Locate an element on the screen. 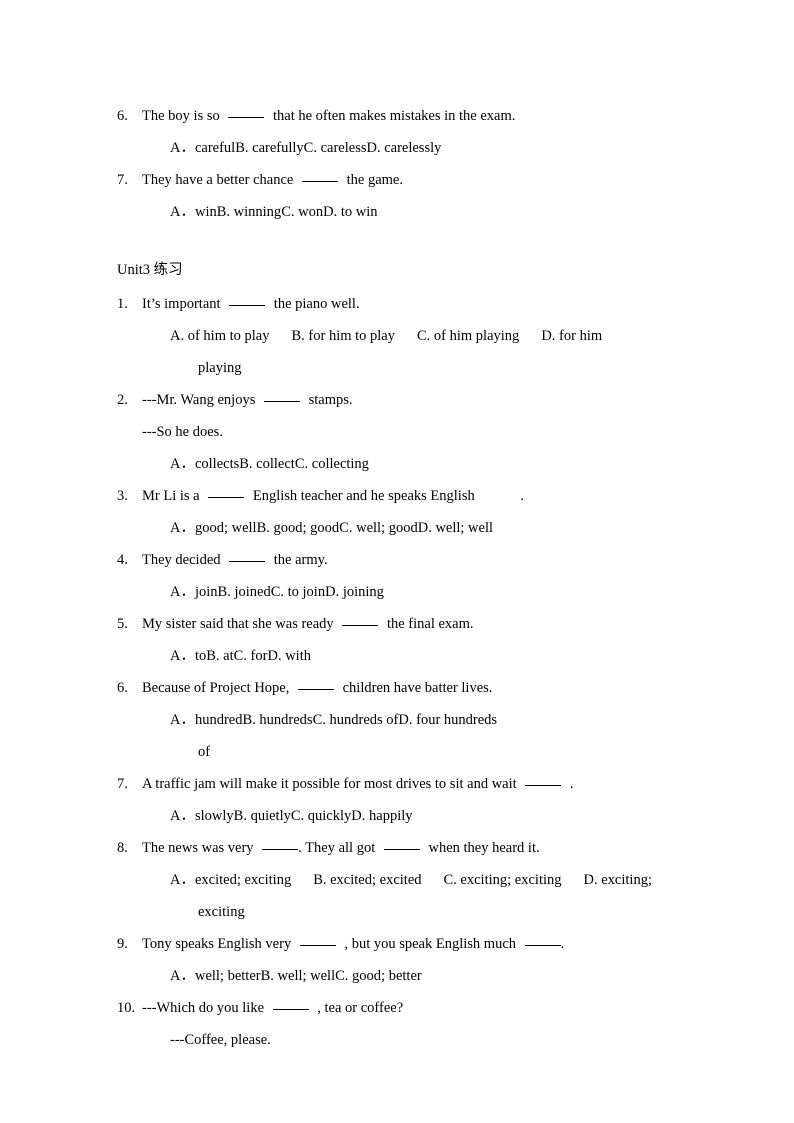 The image size is (794, 1123). option-list: A．toB. atC. forD. with is located at coordinates (419, 656).